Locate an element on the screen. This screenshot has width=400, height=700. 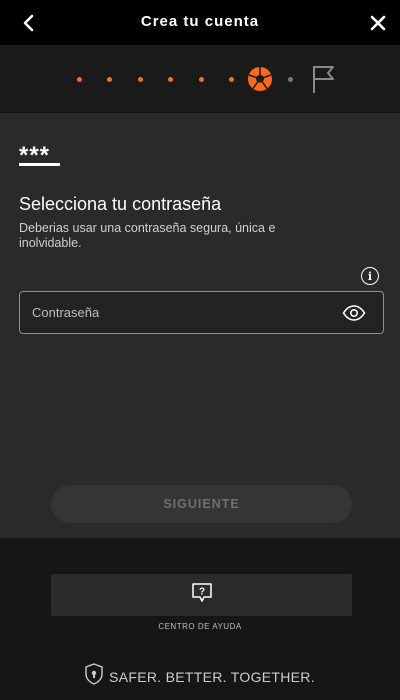
help-center-label: CENTRO DE AYUDA is located at coordinates (200, 626).